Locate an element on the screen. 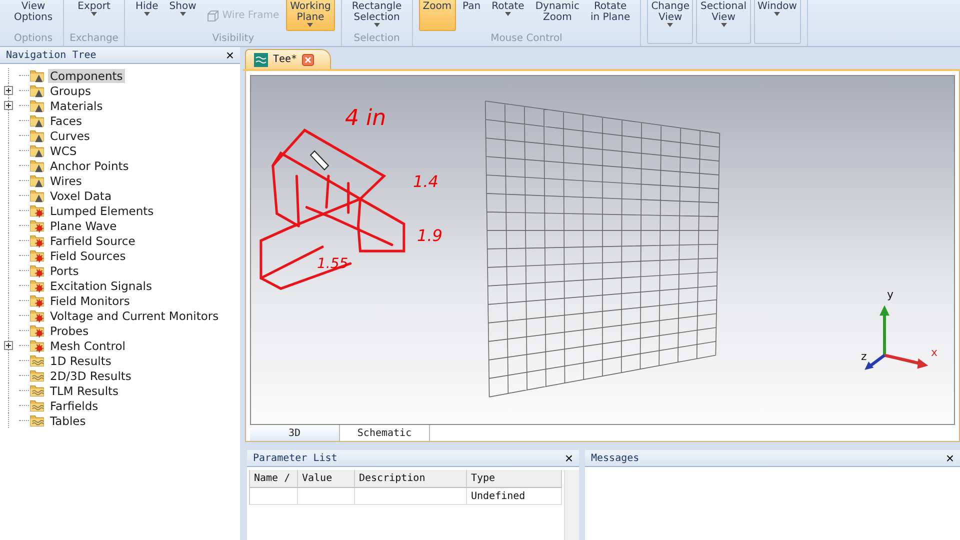  ribbon-button: Hide is located at coordinates (146, 15).